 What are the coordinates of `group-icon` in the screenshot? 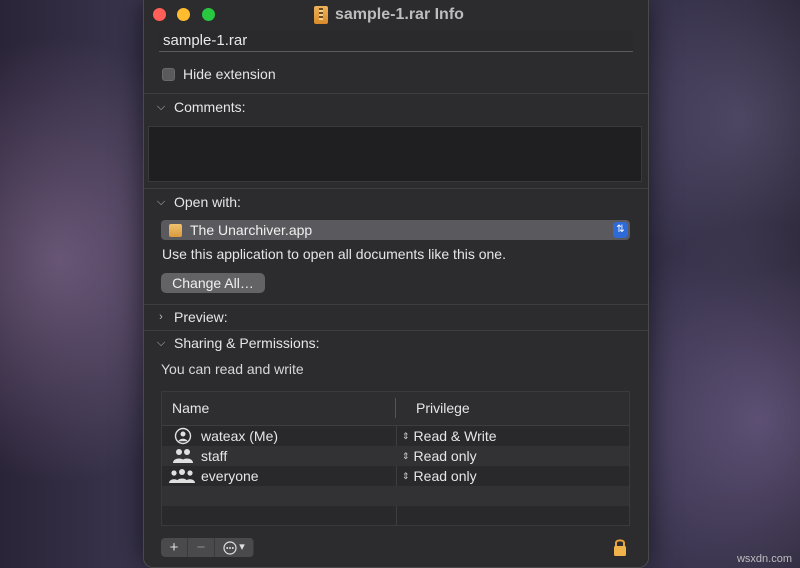 It's located at (183, 456).